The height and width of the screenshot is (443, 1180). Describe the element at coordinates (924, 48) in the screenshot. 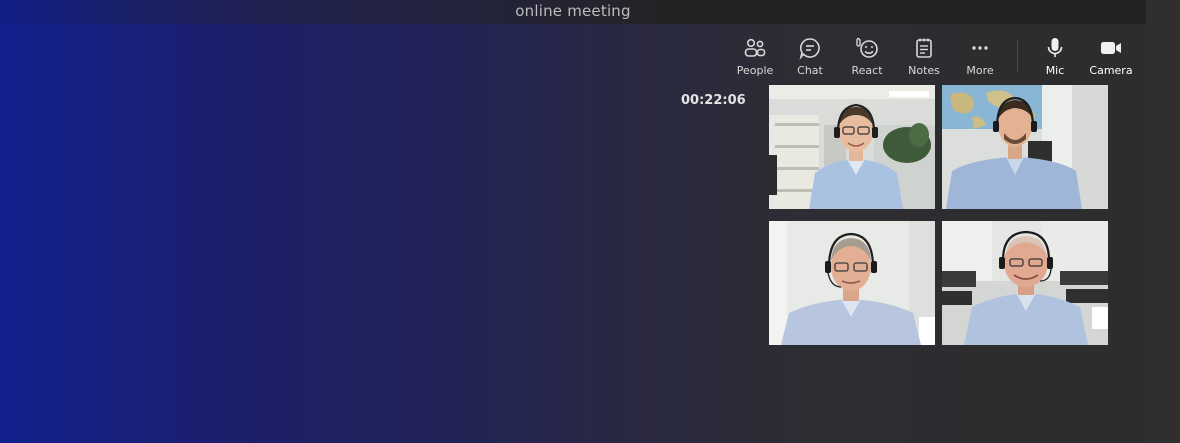

I see `notes-icon` at that location.